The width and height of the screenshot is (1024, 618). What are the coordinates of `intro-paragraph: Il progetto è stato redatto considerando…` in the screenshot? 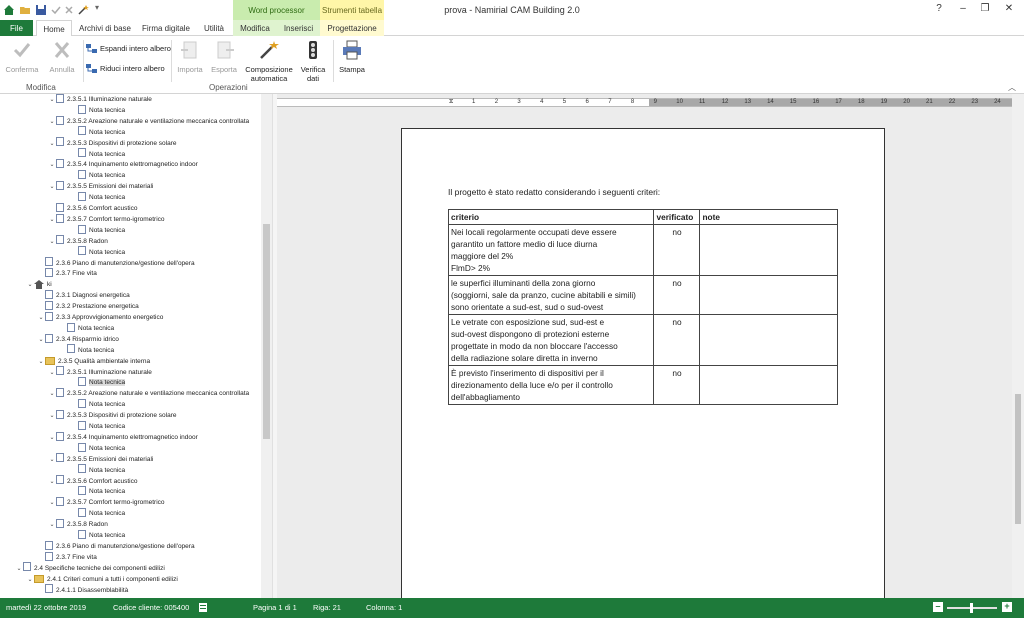 It's located at (554, 192).